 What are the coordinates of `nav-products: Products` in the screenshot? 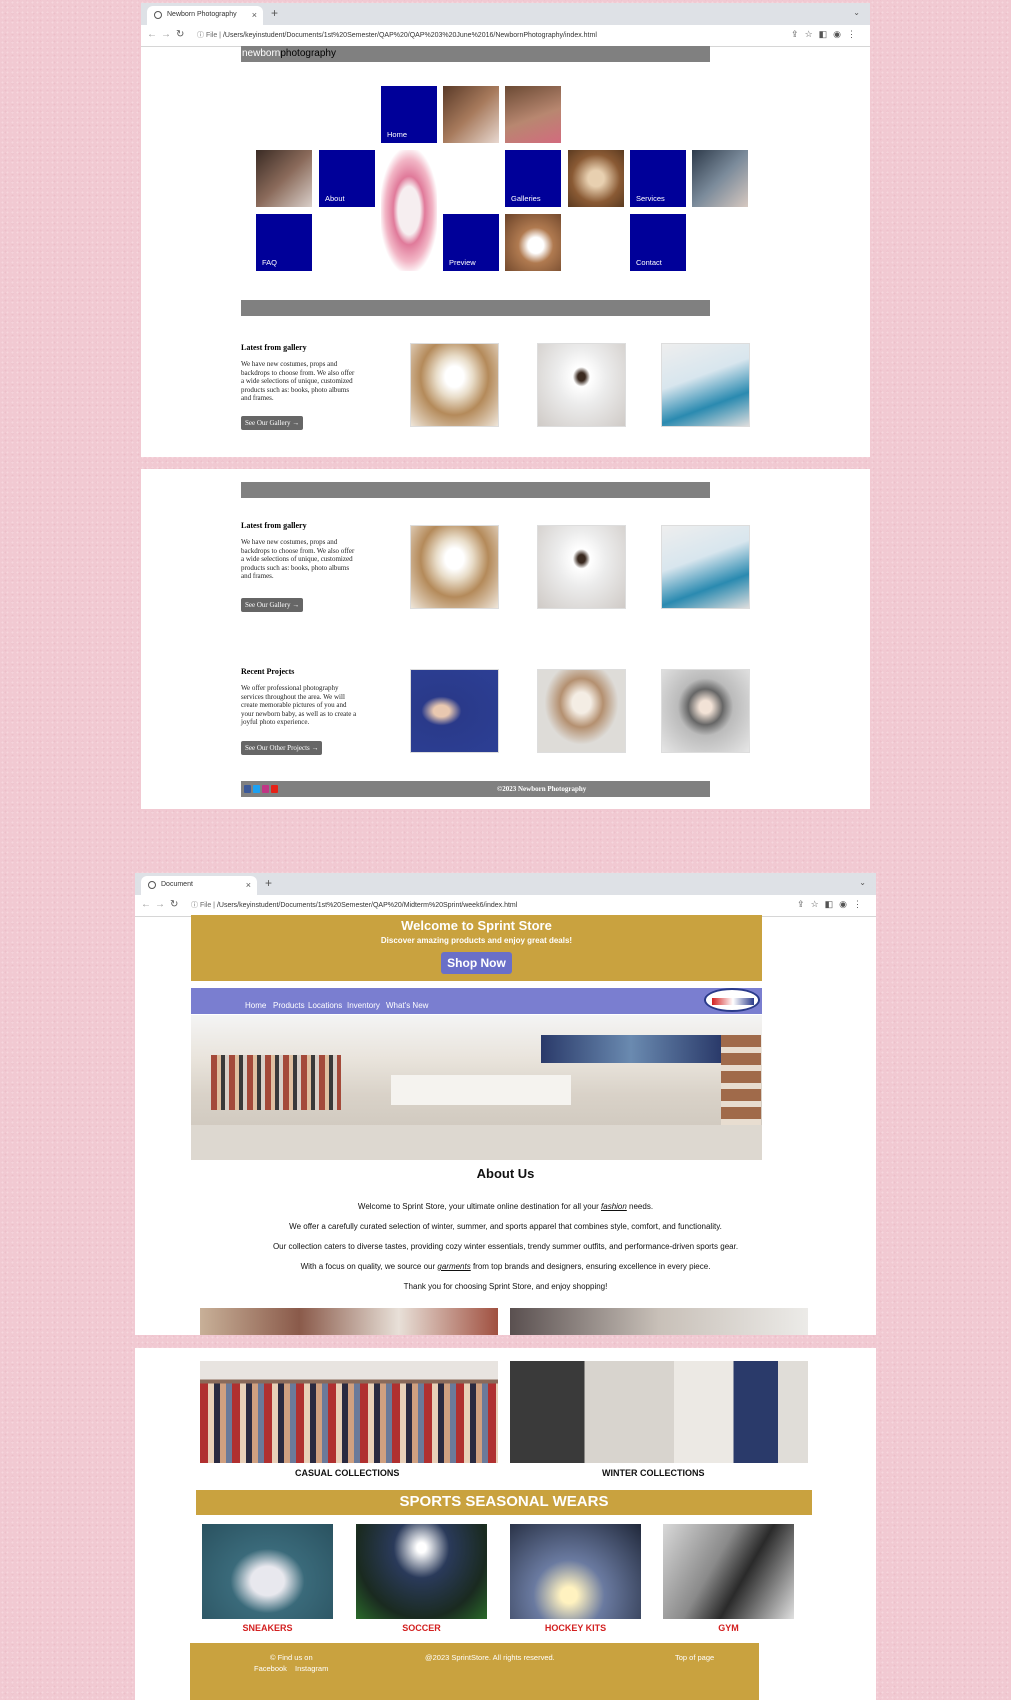 It's located at (289, 1005).